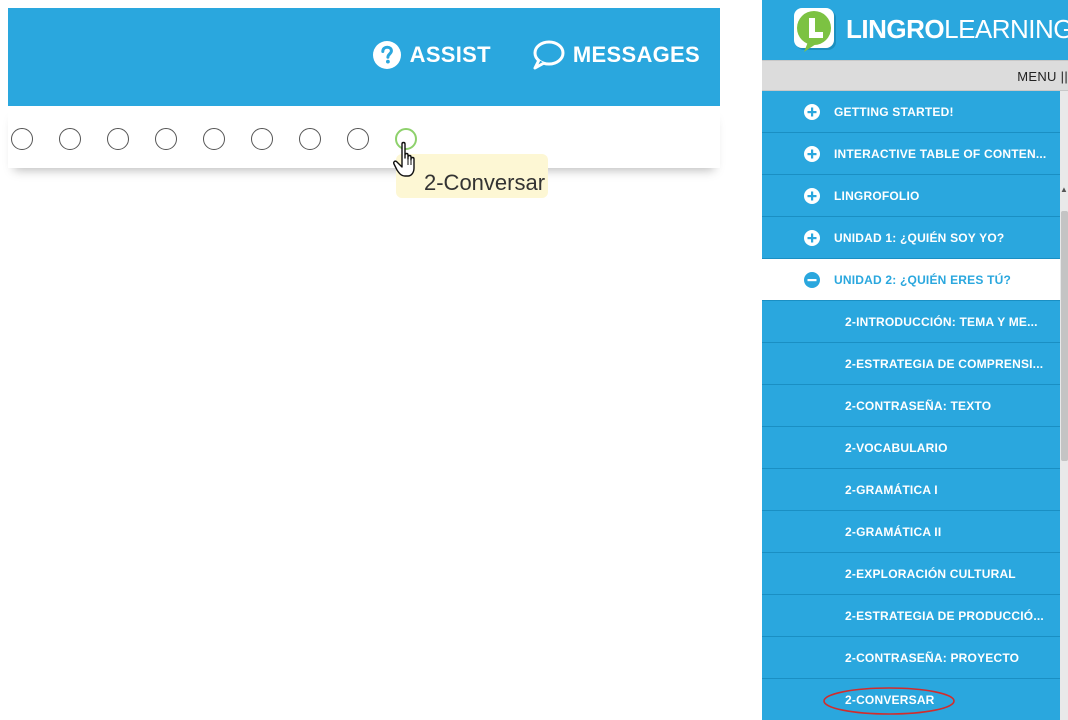  Describe the element at coordinates (918, 406) in the screenshot. I see `sub-item-label: 2-CONTRASEÑA: TEXTO` at that location.